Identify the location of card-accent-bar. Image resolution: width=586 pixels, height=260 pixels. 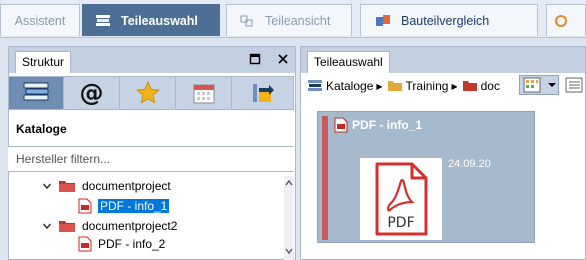
(325, 178).